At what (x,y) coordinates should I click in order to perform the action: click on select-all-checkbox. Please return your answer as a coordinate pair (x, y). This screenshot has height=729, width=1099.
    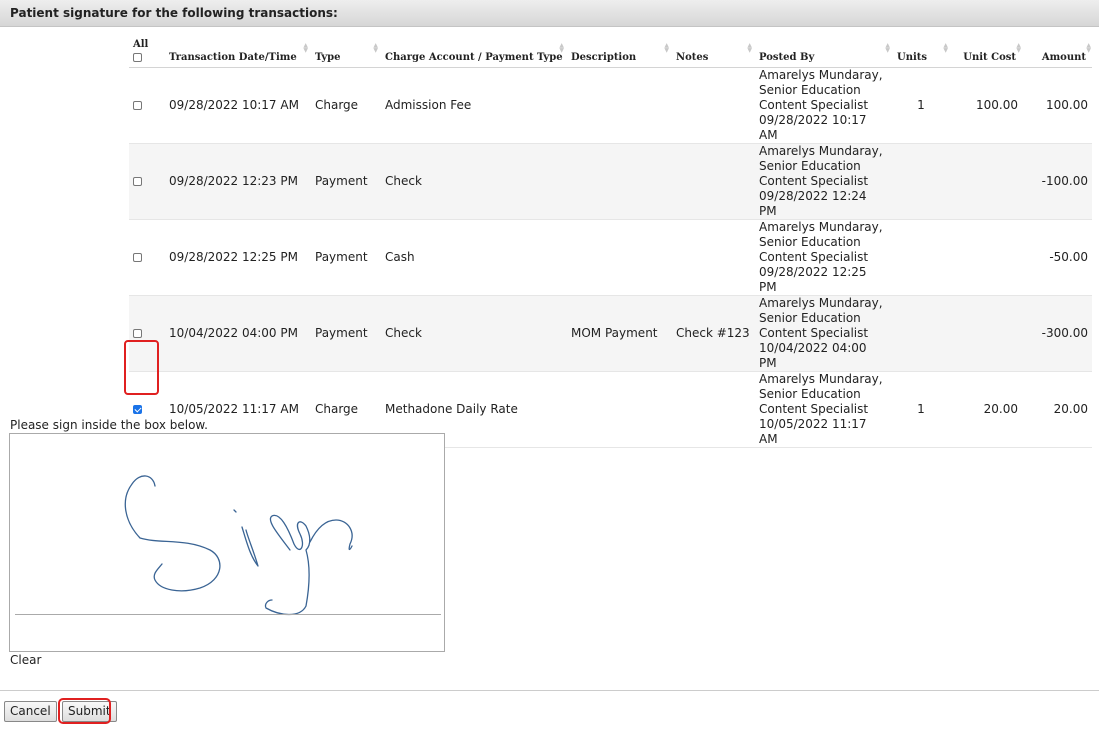
    Looking at the image, I should click on (137, 57).